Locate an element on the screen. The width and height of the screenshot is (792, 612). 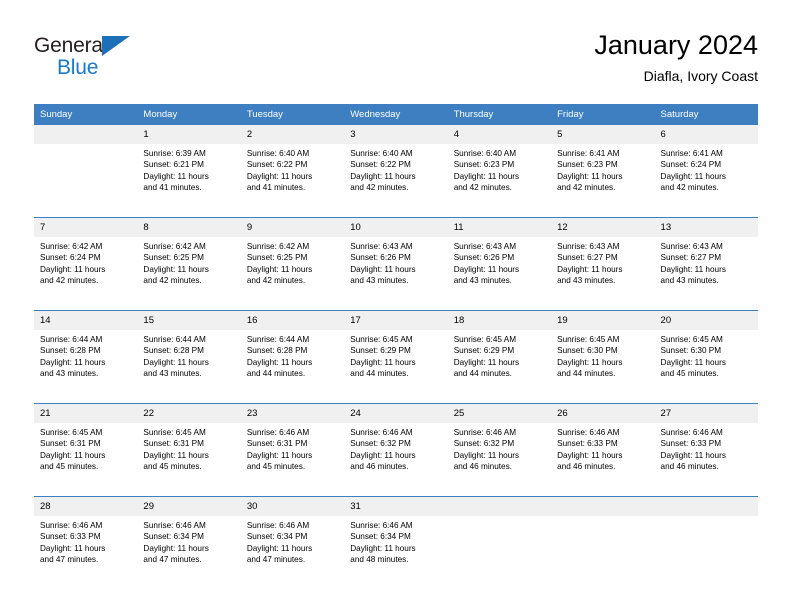
sunset-text: Sunset: 6:26 PM is located at coordinates (380, 258).